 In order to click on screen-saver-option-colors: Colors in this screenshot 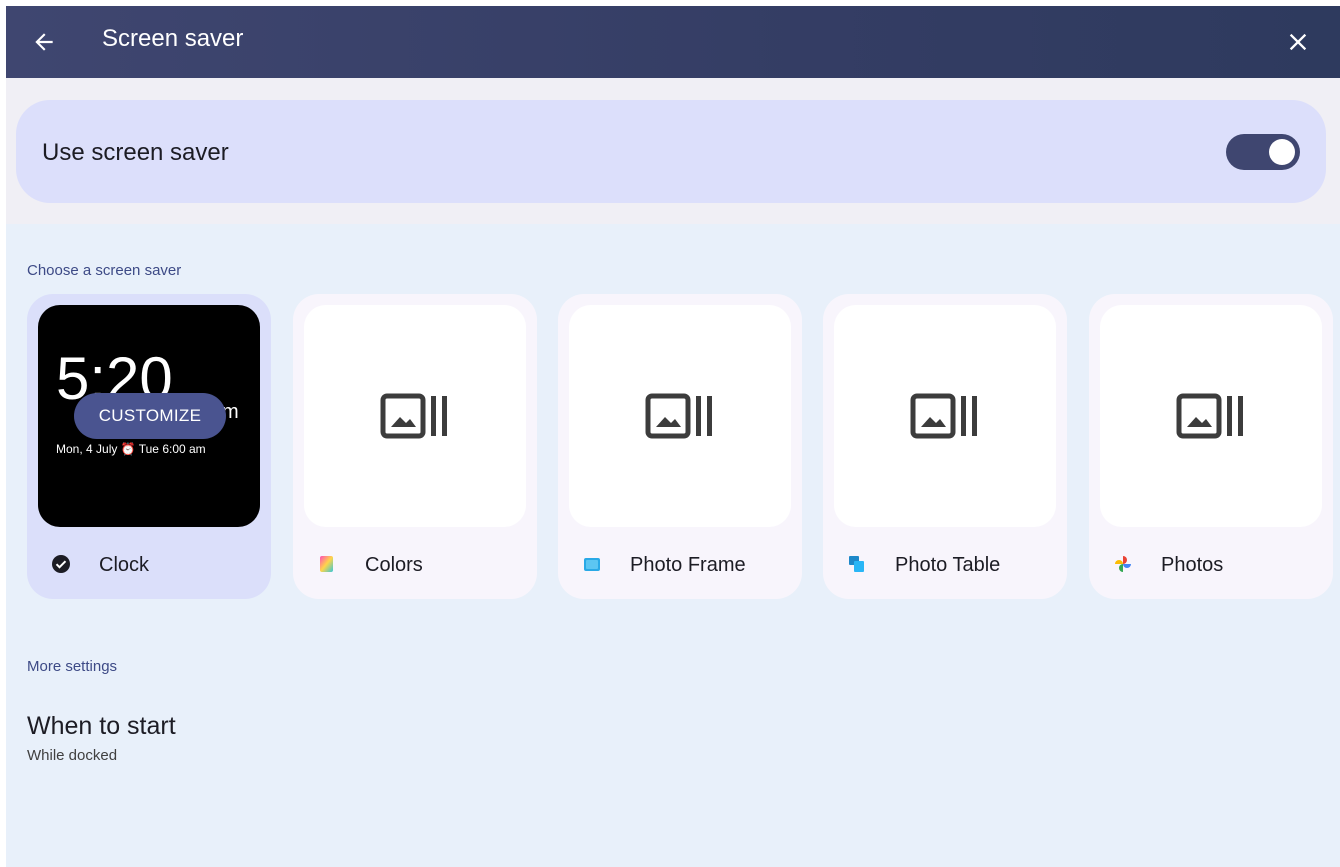, I will do `click(415, 446)`.